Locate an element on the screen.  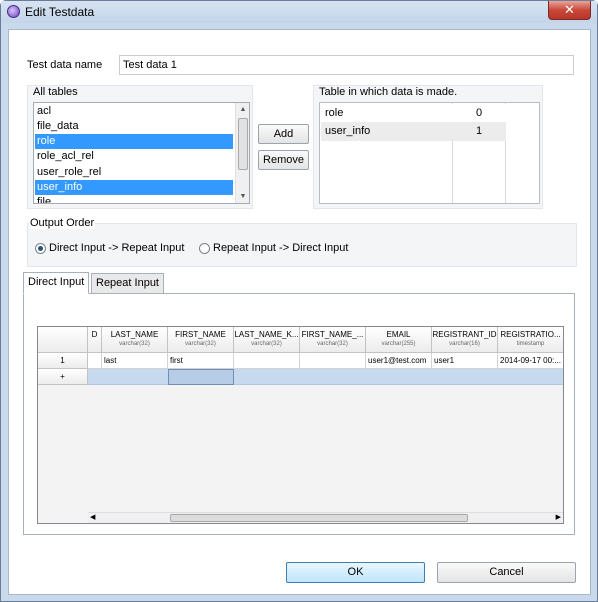
scroll-up-arrow-icon: ▲ is located at coordinates (242, 109).